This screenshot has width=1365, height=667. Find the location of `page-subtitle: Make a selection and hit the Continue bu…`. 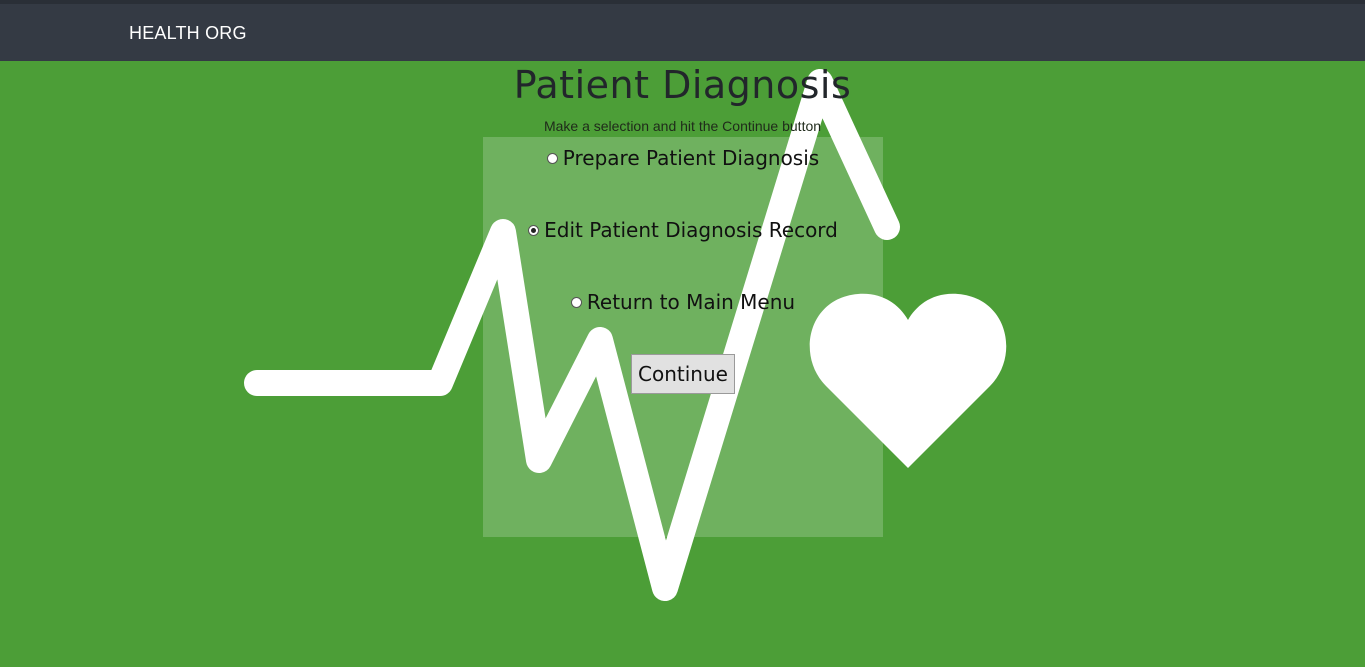

page-subtitle: Make a selection and hit the Continue bu… is located at coordinates (682, 126).